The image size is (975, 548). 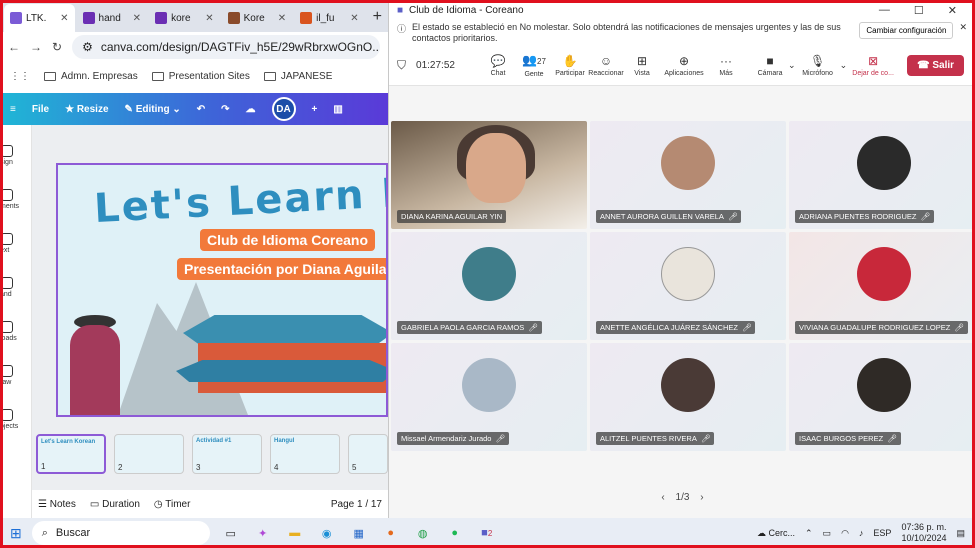 I want to click on participant-tile: VIVIANA GUADALUPE RODRIGUEZ LOPEZ 🎤︎, so click(x=882, y=286).